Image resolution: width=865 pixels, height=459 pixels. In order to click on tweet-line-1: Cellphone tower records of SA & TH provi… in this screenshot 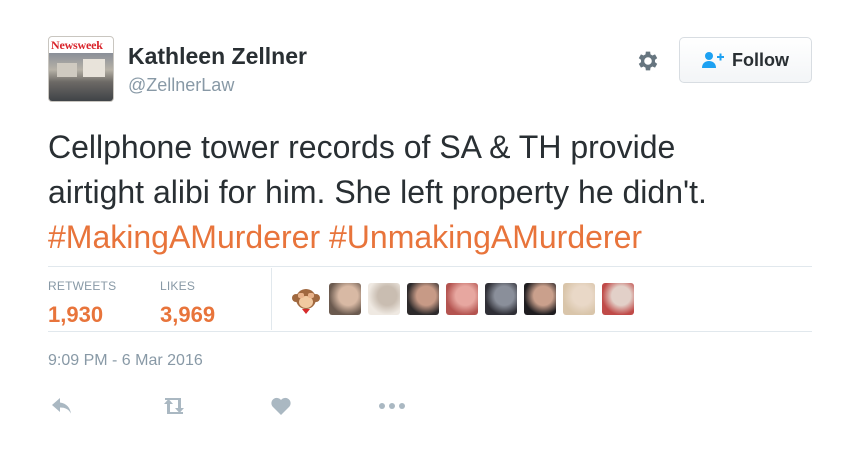, I will do `click(362, 147)`.